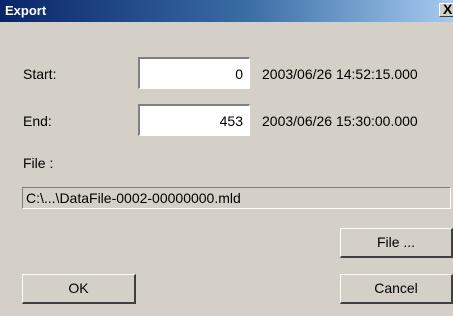  Describe the element at coordinates (194, 120) in the screenshot. I see `end-input` at that location.